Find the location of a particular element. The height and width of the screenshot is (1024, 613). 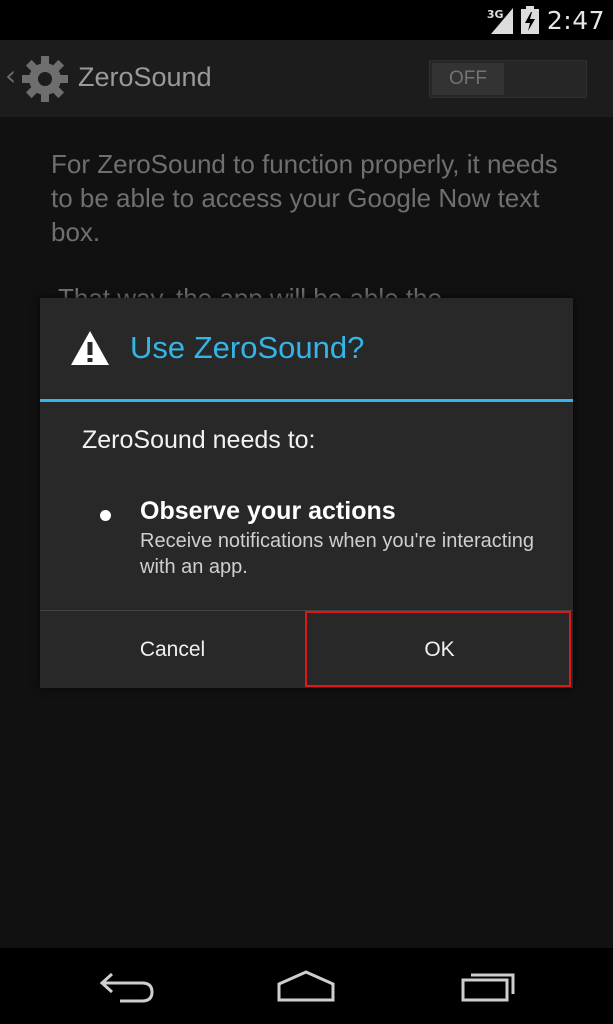

app-title: ZeroSound is located at coordinates (145, 77).